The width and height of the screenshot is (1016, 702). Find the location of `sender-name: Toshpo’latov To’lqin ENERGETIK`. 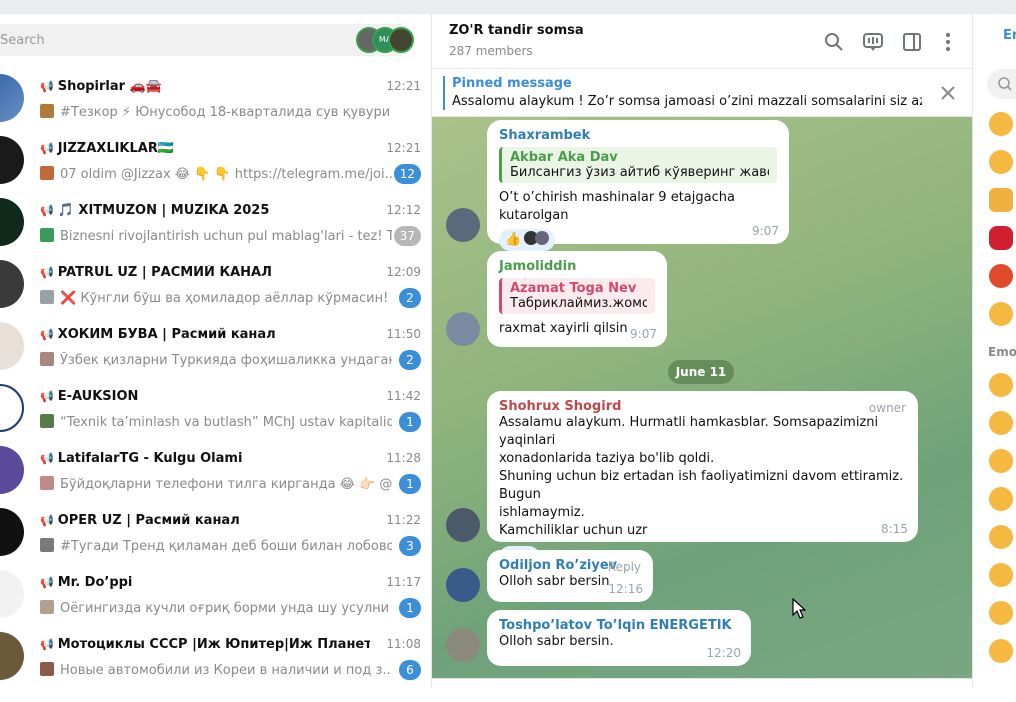

sender-name: Toshpo’latov To’lqin ENERGETIK is located at coordinates (619, 625).